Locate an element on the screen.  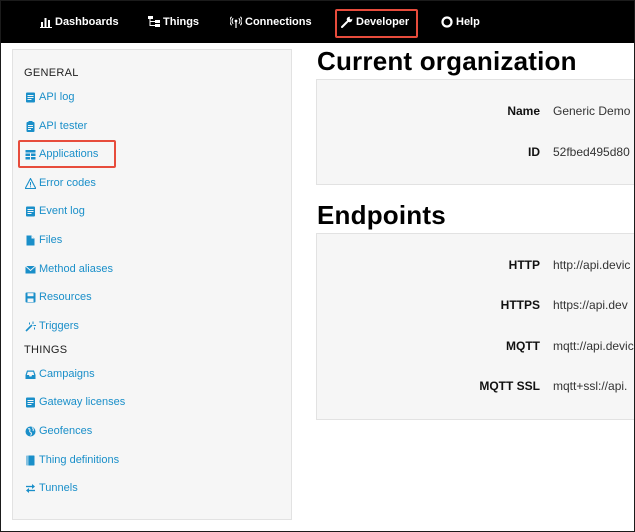
nav-connections: Connections is located at coordinates (271, 22).